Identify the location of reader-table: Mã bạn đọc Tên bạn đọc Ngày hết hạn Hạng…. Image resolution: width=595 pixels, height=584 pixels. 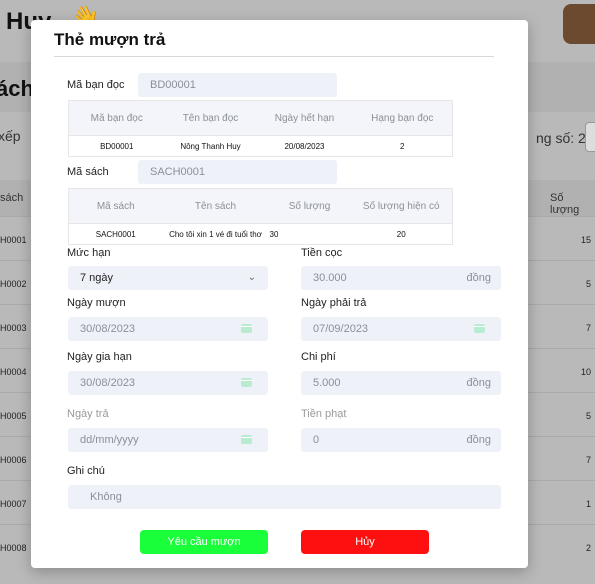
(260, 128).